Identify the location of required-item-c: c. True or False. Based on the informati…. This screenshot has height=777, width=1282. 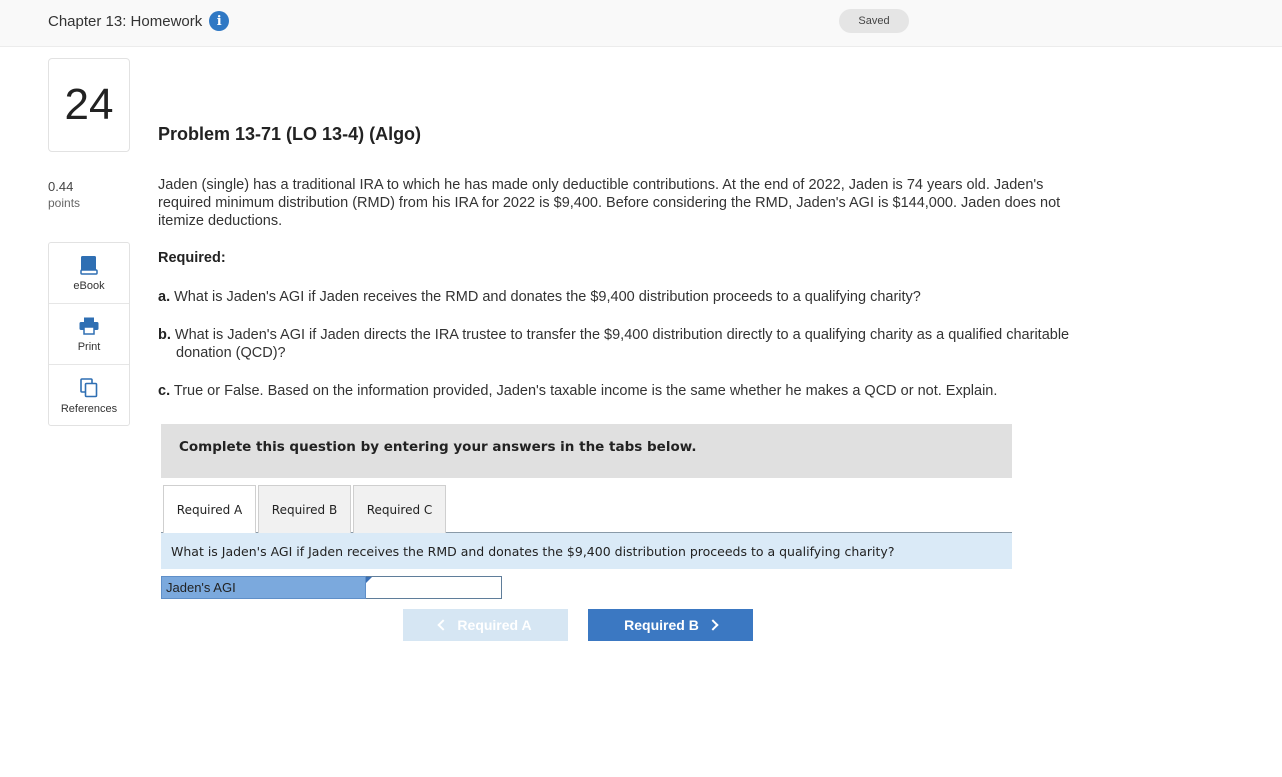
(623, 391).